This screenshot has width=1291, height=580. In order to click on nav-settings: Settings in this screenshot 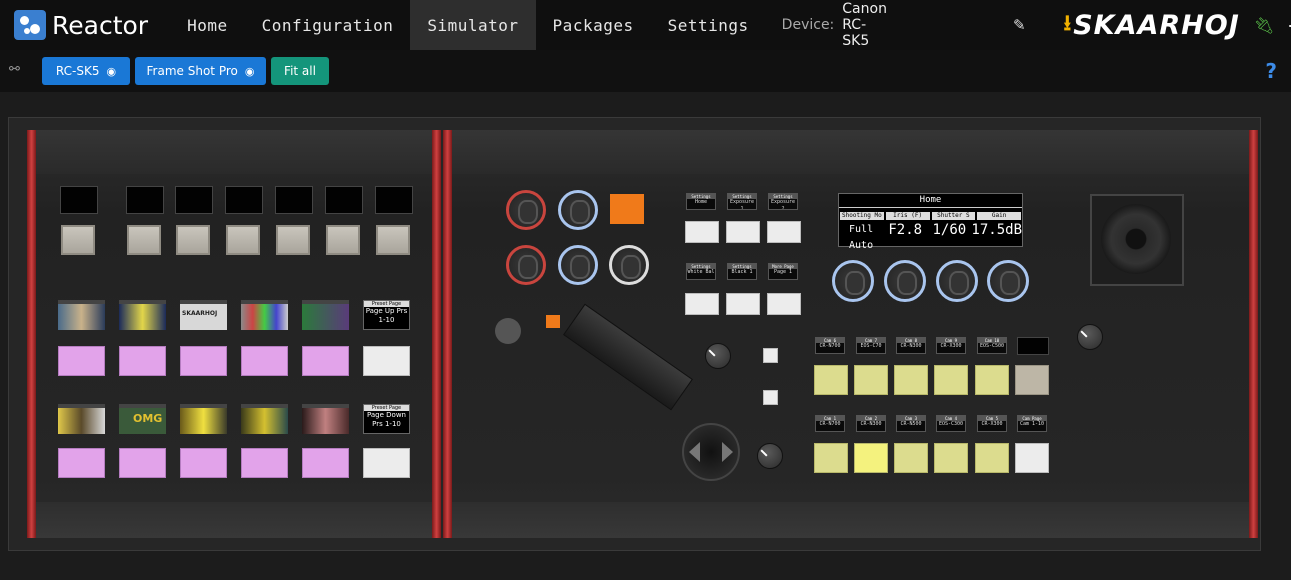, I will do `click(708, 25)`.